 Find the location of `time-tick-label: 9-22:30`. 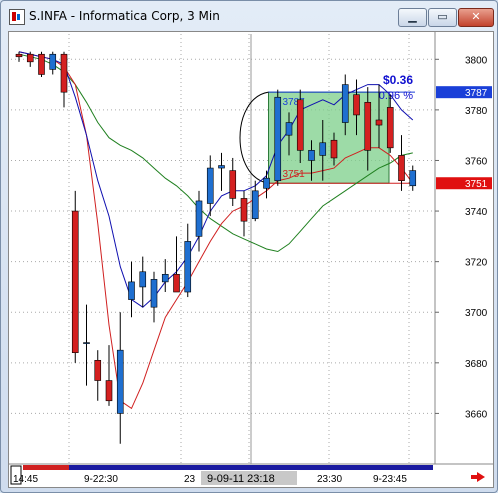

time-tick-label: 9-22:30 is located at coordinates (101, 479).